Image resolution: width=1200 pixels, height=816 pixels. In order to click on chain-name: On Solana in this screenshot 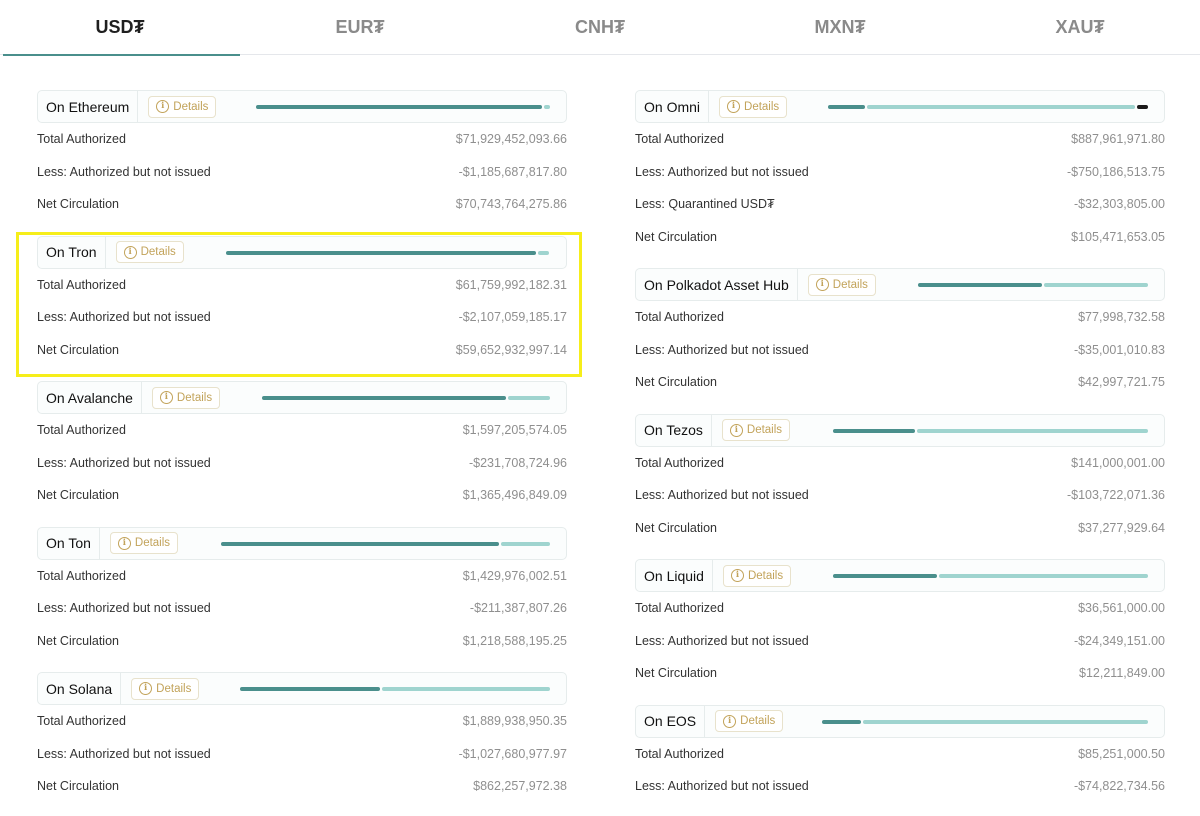, I will do `click(80, 688)`.